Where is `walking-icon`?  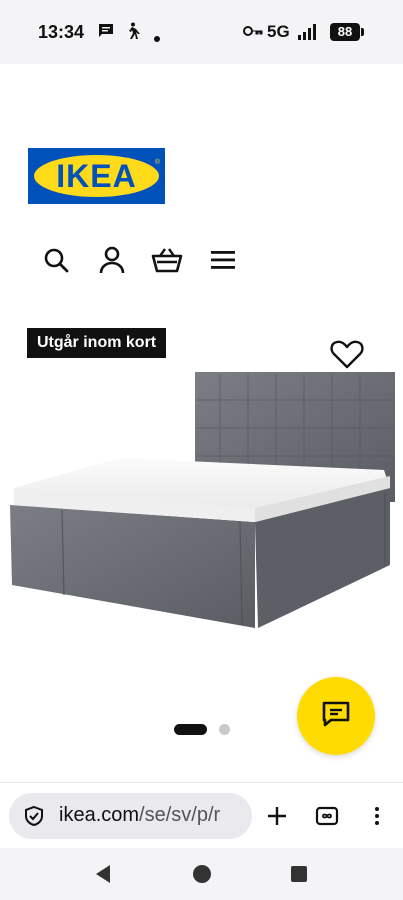
walking-icon is located at coordinates (132, 33).